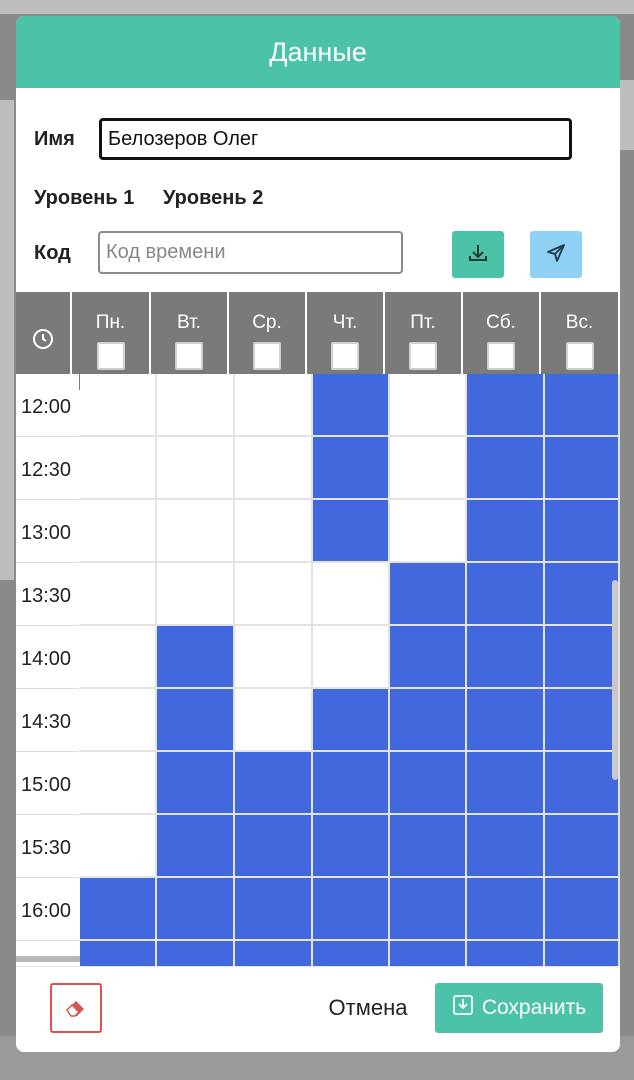 The image size is (634, 1080). Describe the element at coordinates (47, 909) in the screenshot. I see `time-label: 16:00` at that location.